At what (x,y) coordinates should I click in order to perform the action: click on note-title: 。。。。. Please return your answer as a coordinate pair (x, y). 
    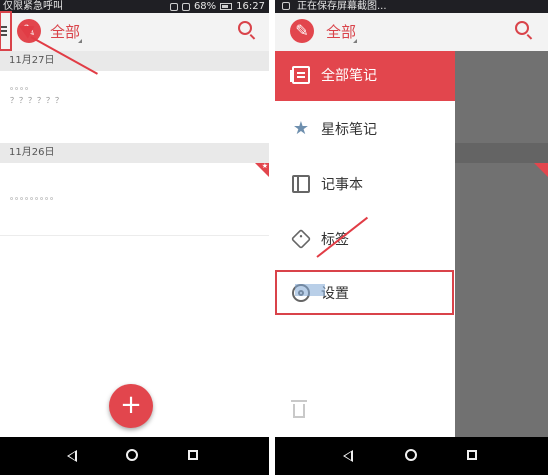
    Looking at the image, I should click on (22, 86).